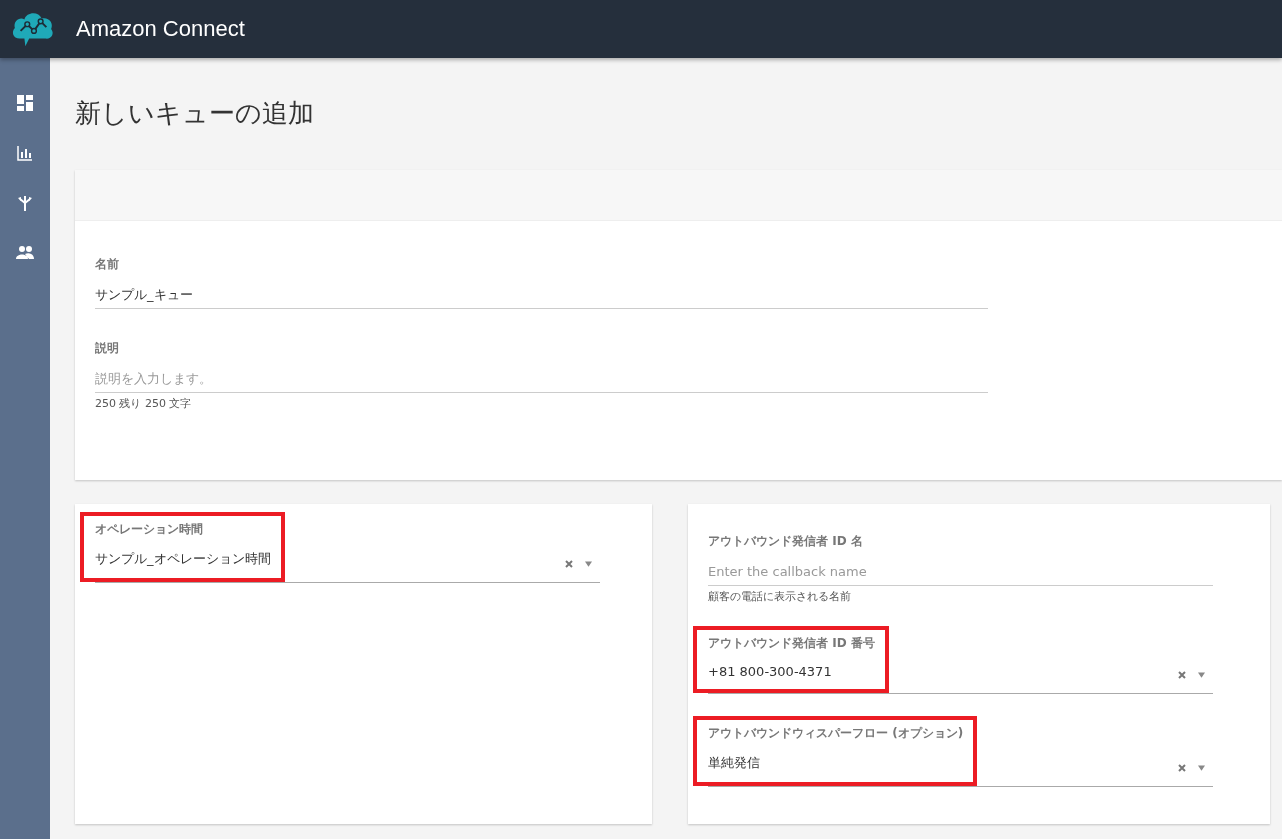 This screenshot has width=1282, height=839. What do you see at coordinates (960, 570) in the screenshot?
I see `input-field: Enter the callback name` at bounding box center [960, 570].